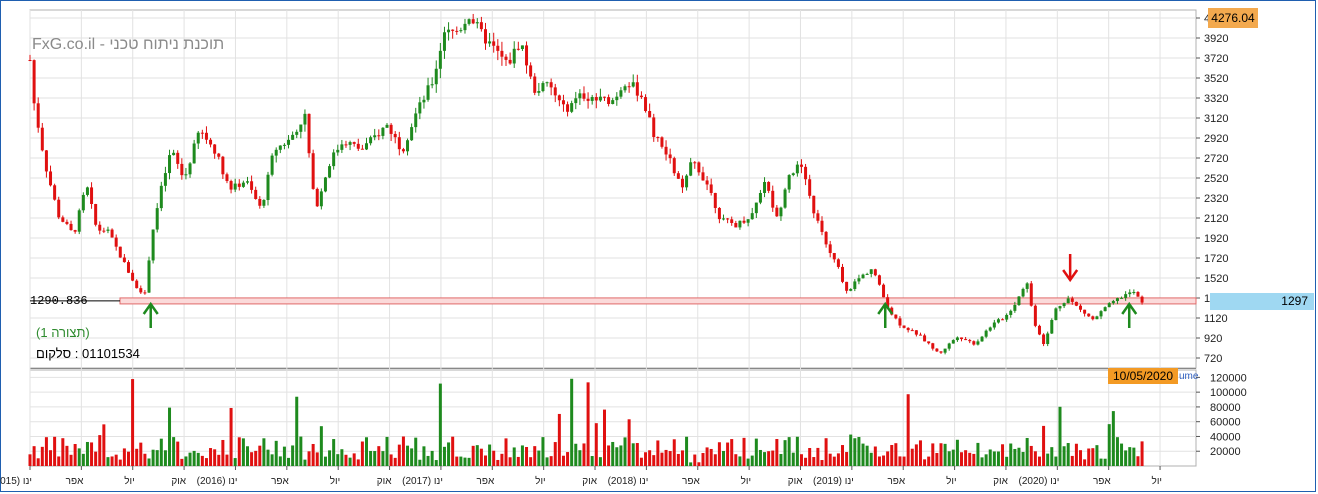  Describe the element at coordinates (1216, 259) in the screenshot. I see `price-tick-label: 1720` at that location.